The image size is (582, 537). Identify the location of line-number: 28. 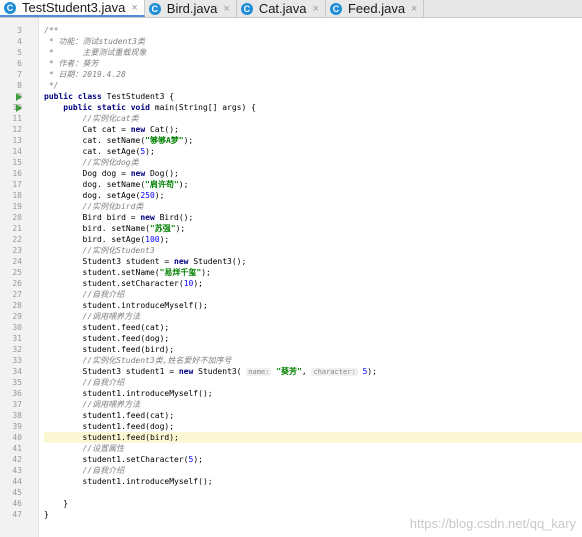
(17, 305).